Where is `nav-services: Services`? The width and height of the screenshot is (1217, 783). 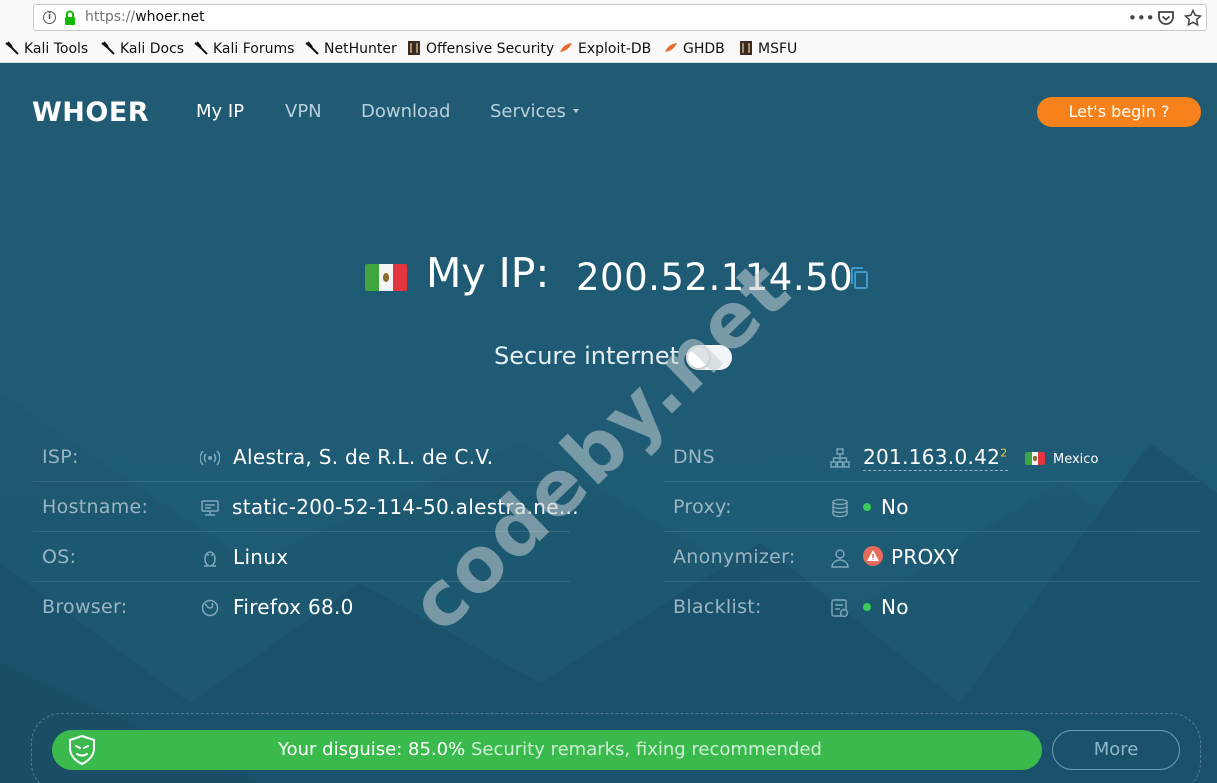 nav-services: Services is located at coordinates (534, 111).